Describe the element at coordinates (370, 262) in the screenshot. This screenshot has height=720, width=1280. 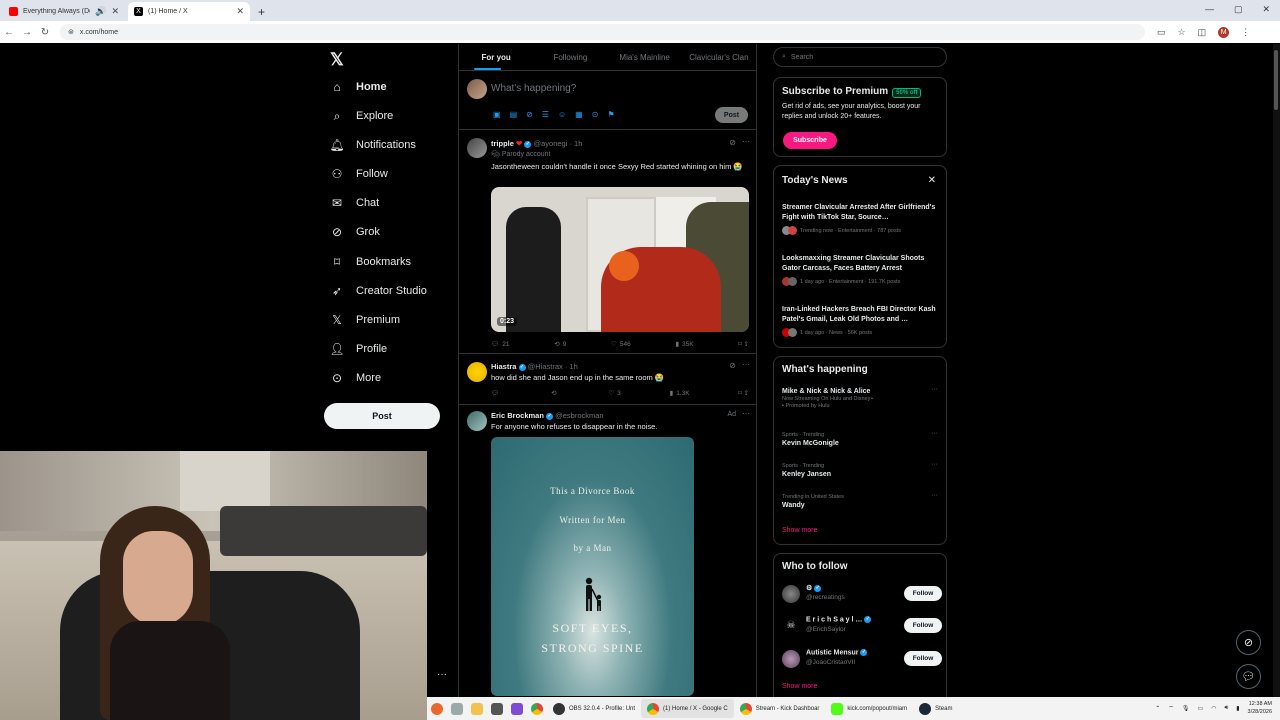
I see `nav-bookmarks: ⌑ Bookmarks` at that location.